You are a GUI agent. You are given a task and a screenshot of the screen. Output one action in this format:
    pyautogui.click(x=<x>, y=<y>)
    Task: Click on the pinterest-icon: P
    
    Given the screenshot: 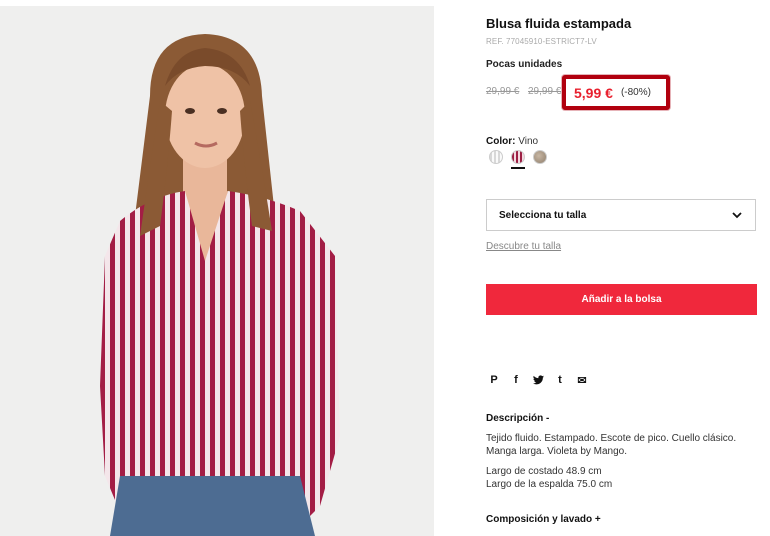 What is the action you would take?
    pyautogui.click(x=494, y=380)
    